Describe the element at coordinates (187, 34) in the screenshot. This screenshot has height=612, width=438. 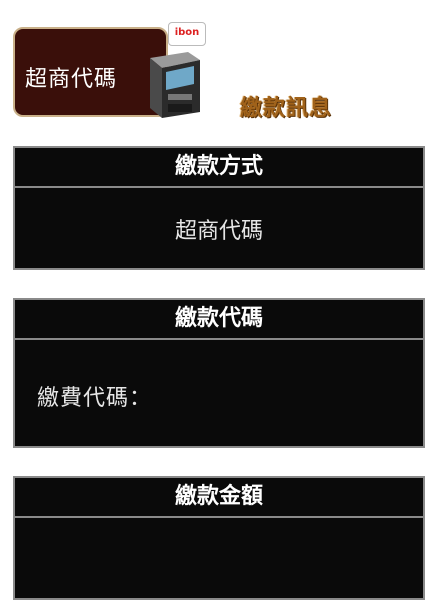
I see `ibon-badge: ibon` at that location.